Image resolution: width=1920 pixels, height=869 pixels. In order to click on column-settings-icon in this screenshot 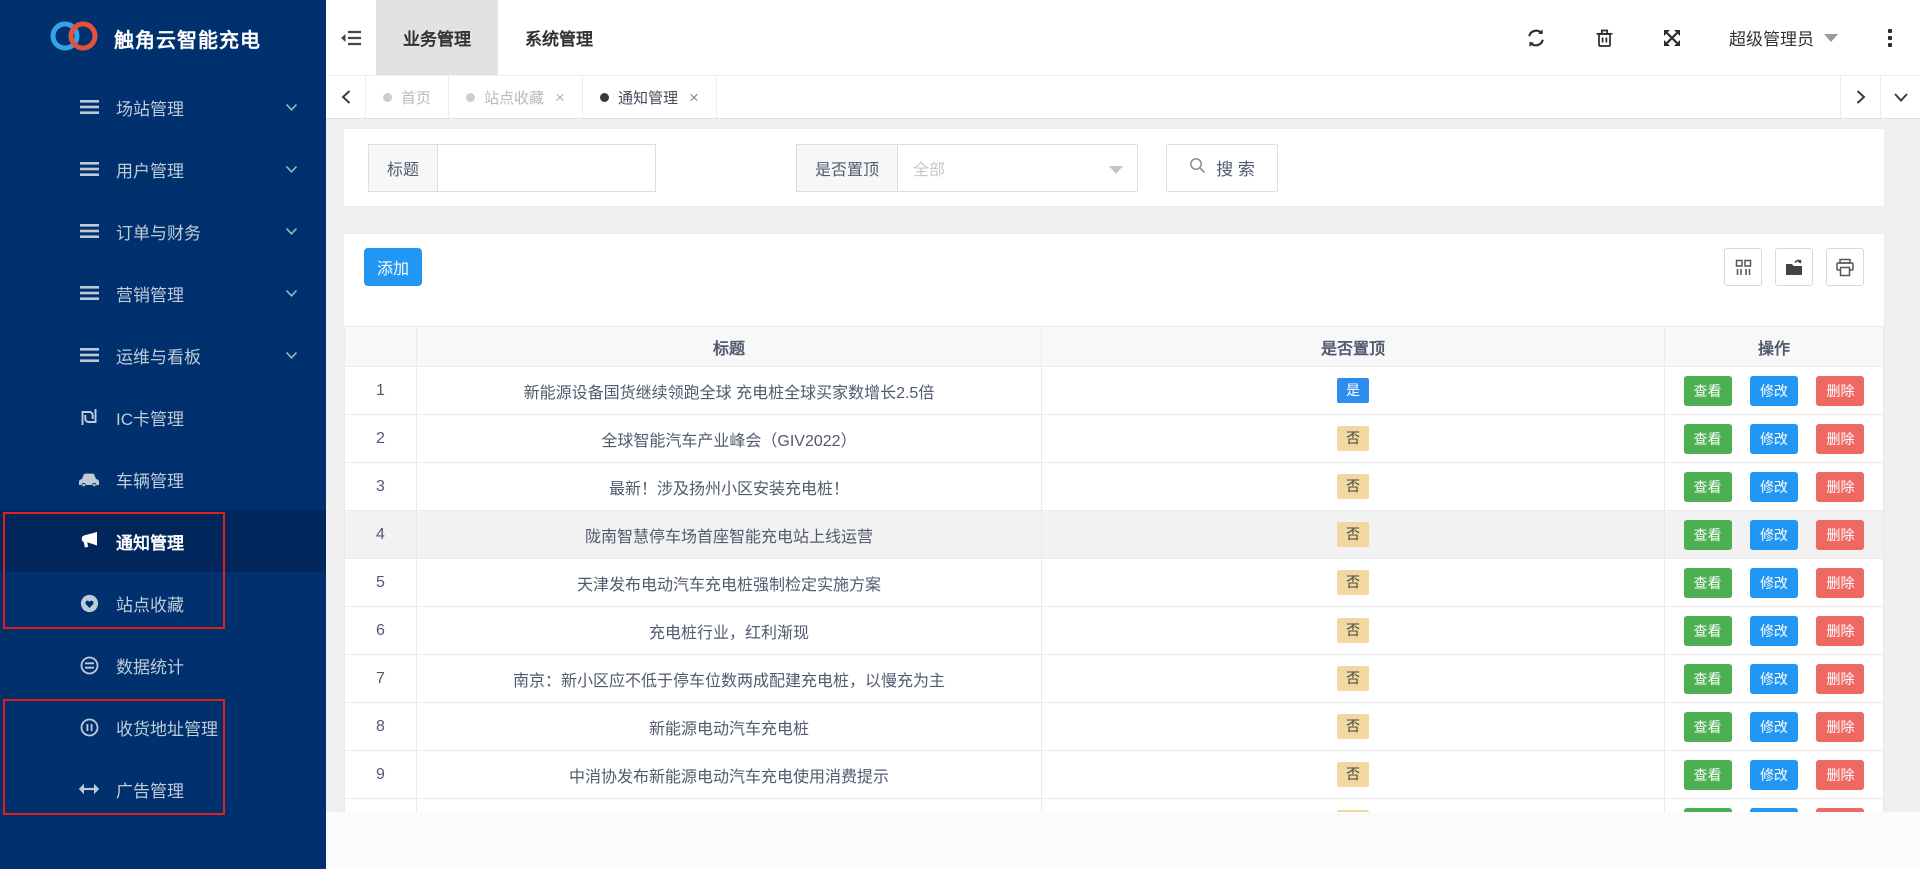, I will do `click(1743, 267)`.